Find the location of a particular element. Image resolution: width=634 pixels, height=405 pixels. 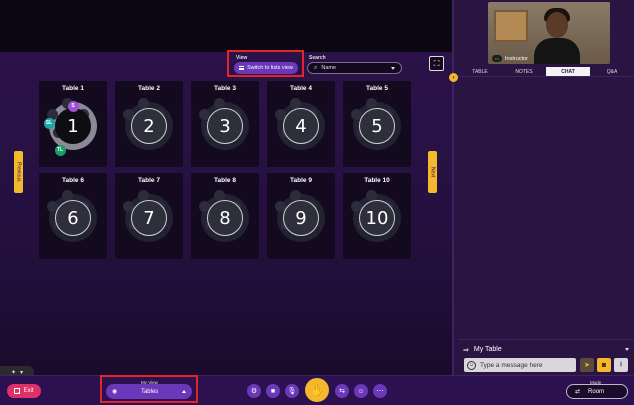

raise-hand-button: ✋ is located at coordinates (317, 390).